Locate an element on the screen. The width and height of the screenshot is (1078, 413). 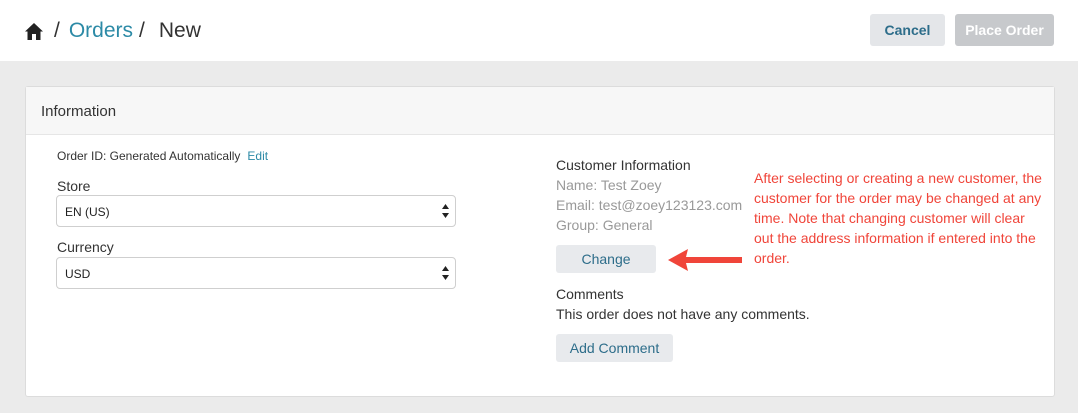
comments-text: This order does not have any comments. is located at coordinates (683, 314).